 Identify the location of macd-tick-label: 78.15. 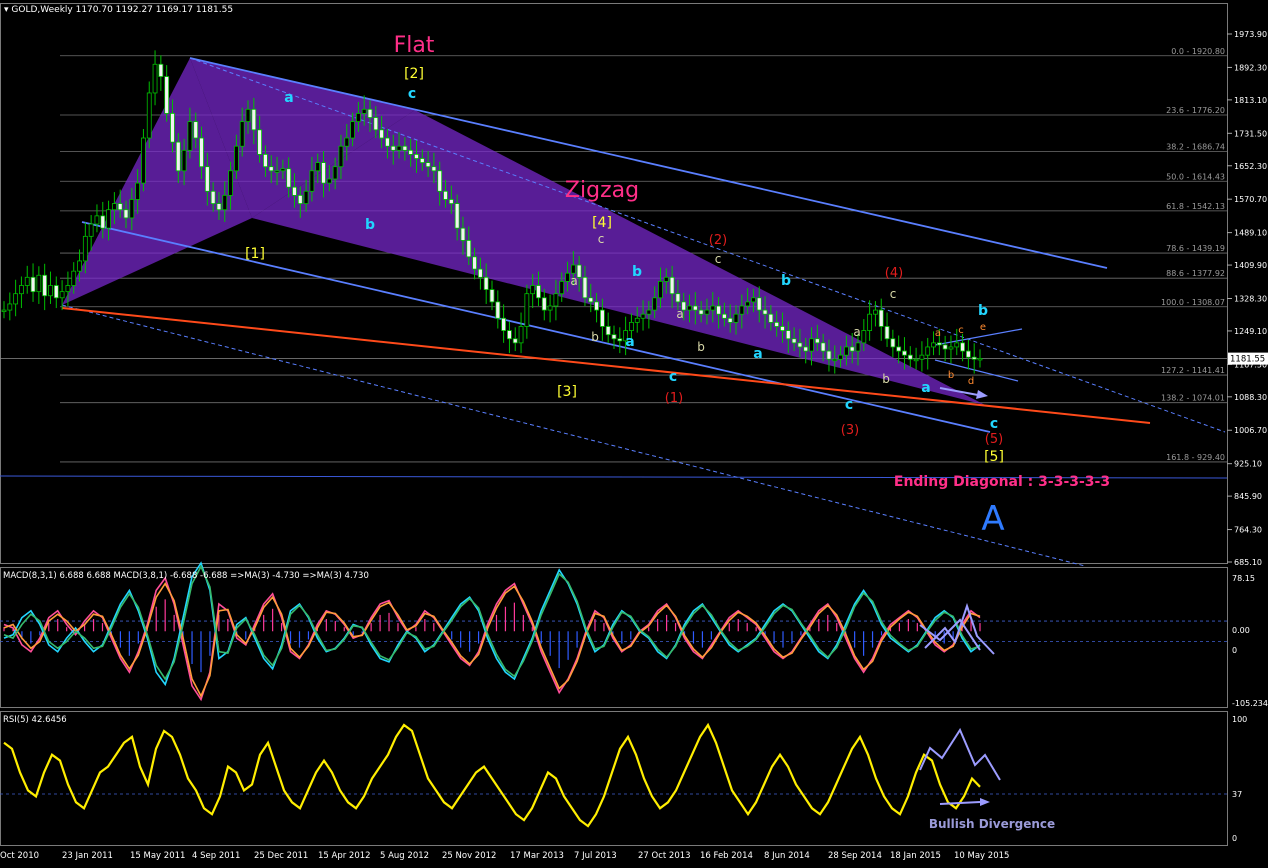
(1243, 578).